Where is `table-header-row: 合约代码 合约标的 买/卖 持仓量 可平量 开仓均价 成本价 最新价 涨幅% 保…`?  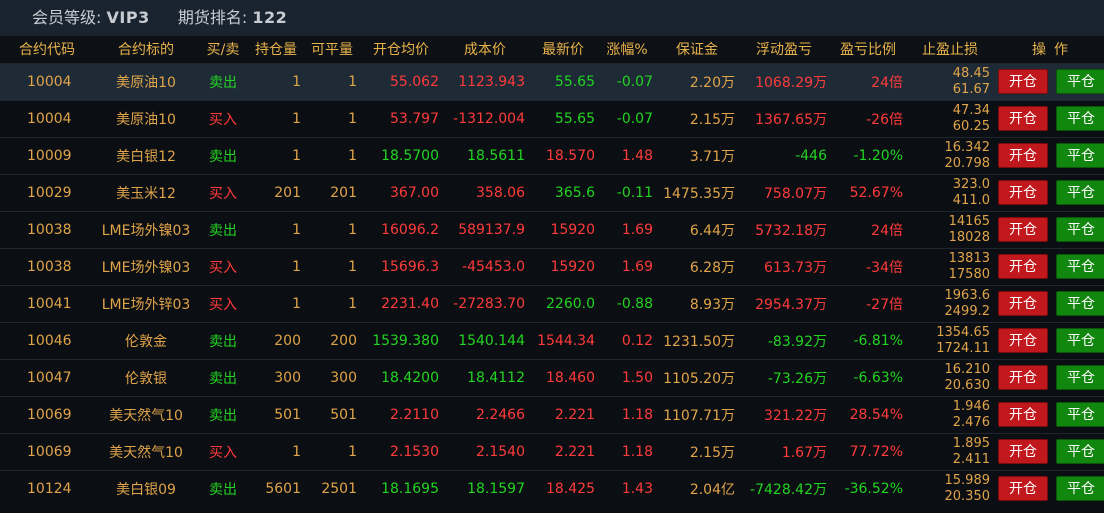 table-header-row: 合约代码 合约标的 买/卖 持仓量 可平量 开仓均价 成本价 最新价 涨幅% 保… is located at coordinates (552, 49).